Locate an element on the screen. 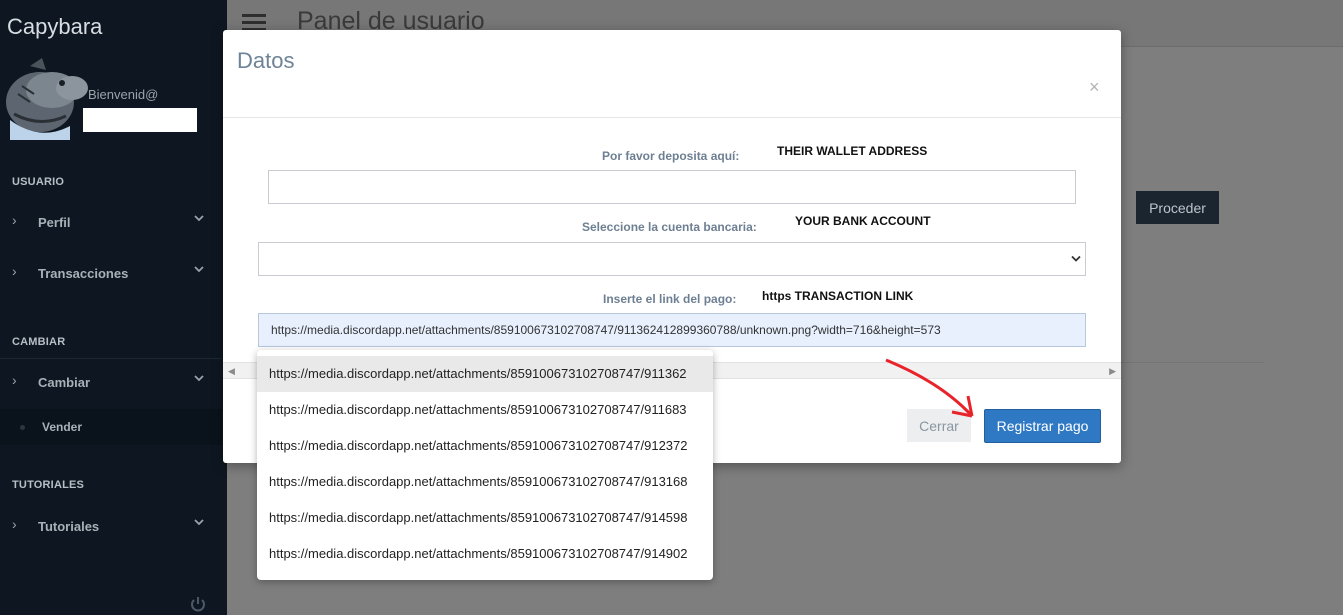  bank-annotation: YOUR BANK ACCOUNT is located at coordinates (863, 221).